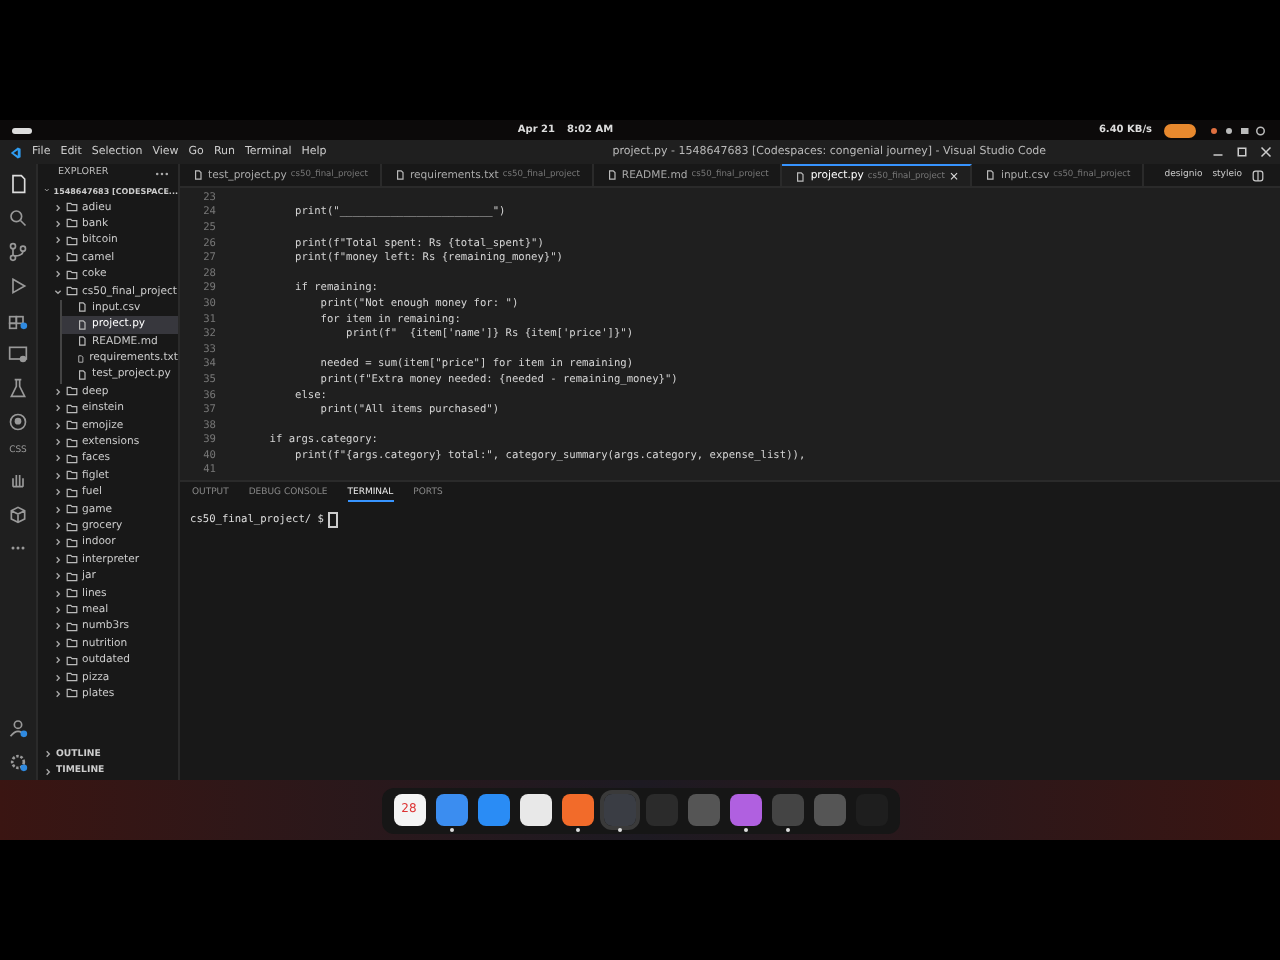 Image resolution: width=1280 pixels, height=960 pixels. I want to click on close-icon, so click(1265, 152).